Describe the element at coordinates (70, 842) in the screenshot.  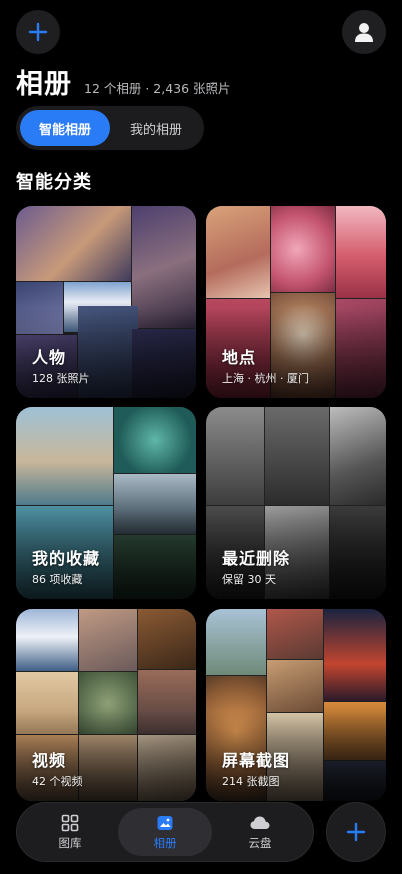
I see `tab-label: 图库` at that location.